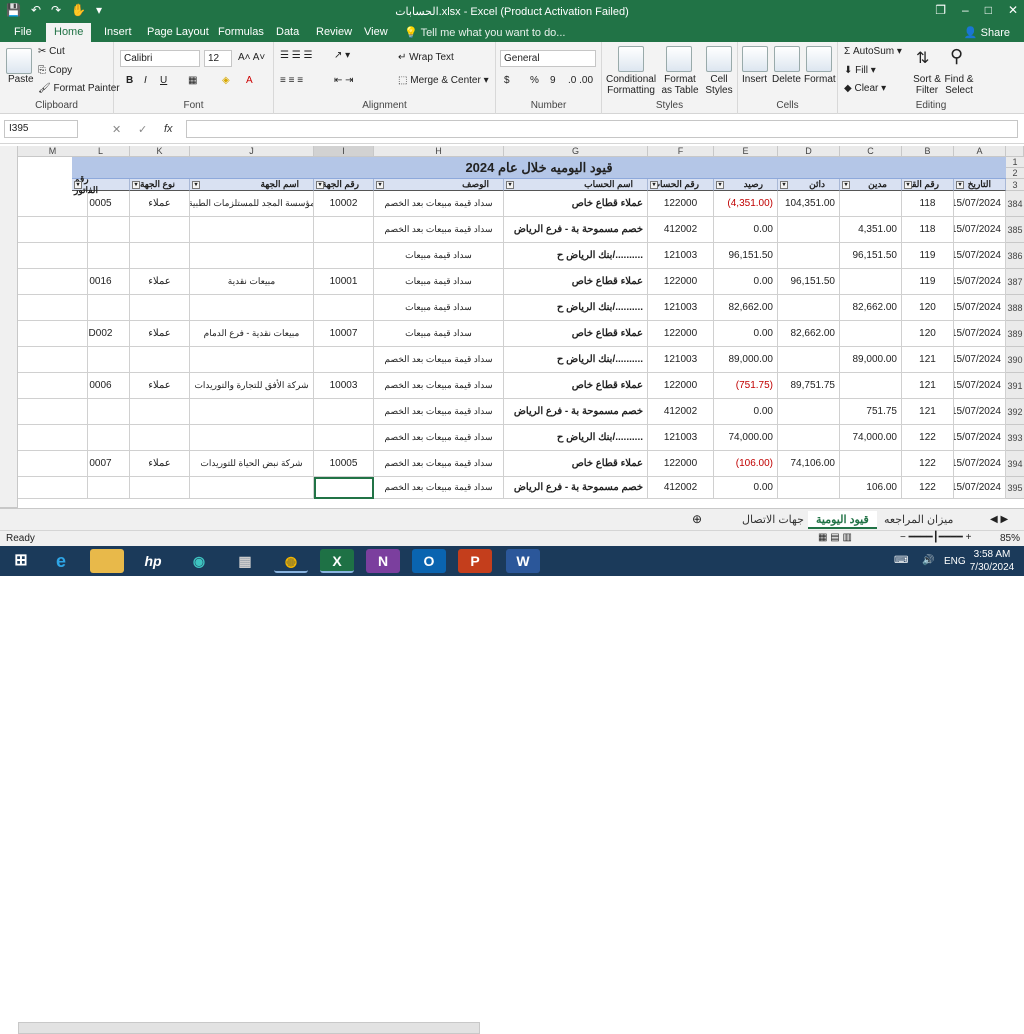 The height and width of the screenshot is (1034, 1024). Describe the element at coordinates (116, 129) in the screenshot. I see `cancel-icon: ✕` at that location.